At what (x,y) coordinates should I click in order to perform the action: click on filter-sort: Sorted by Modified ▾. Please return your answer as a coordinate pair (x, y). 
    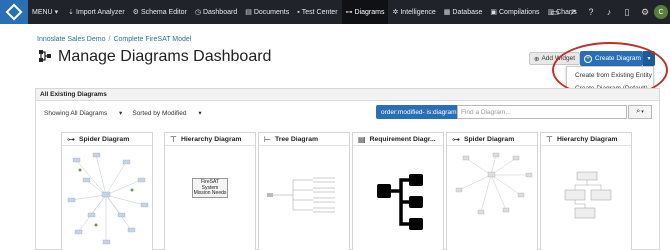
    Looking at the image, I should click on (166, 113).